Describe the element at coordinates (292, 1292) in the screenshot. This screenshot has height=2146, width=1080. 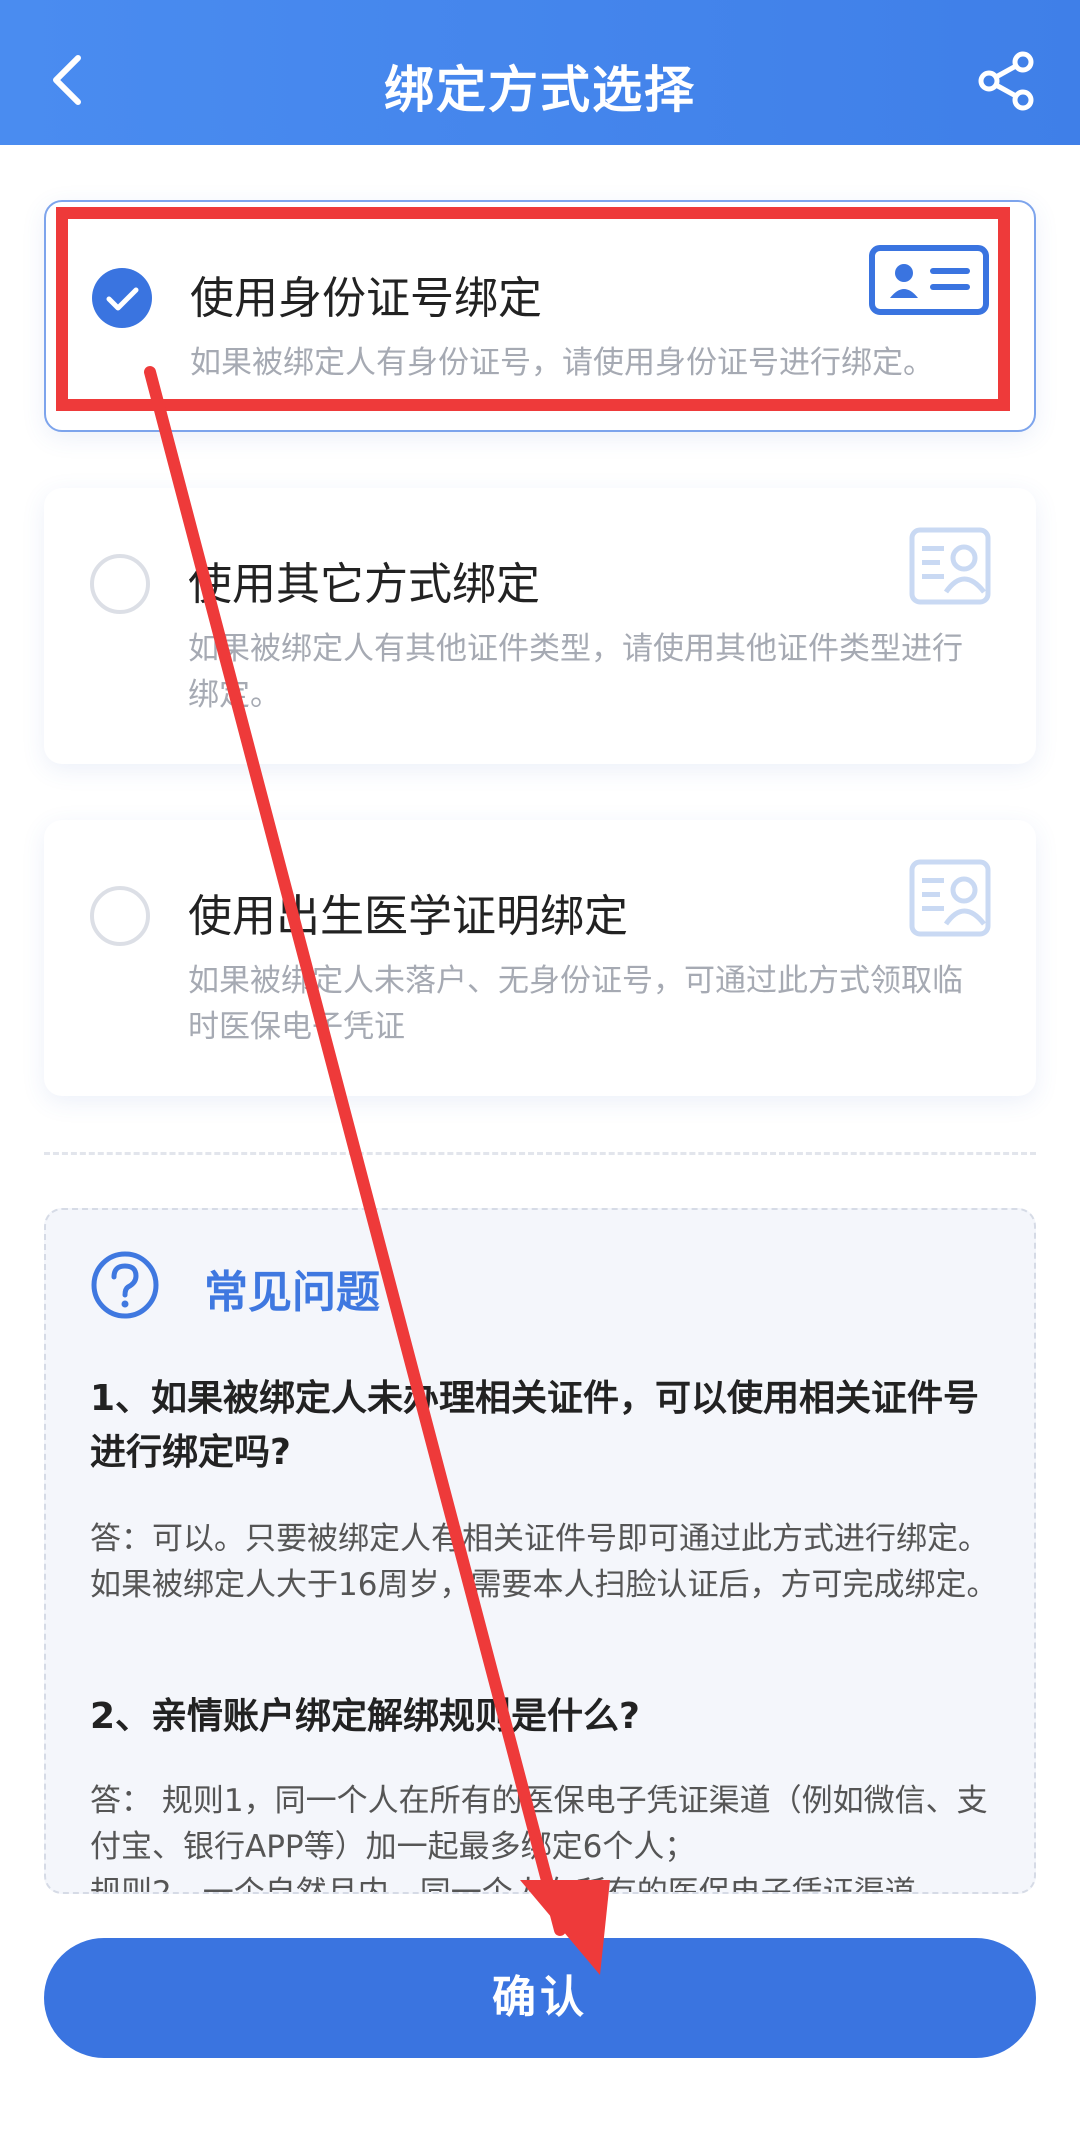
I see `faq-title: 常见问题` at that location.